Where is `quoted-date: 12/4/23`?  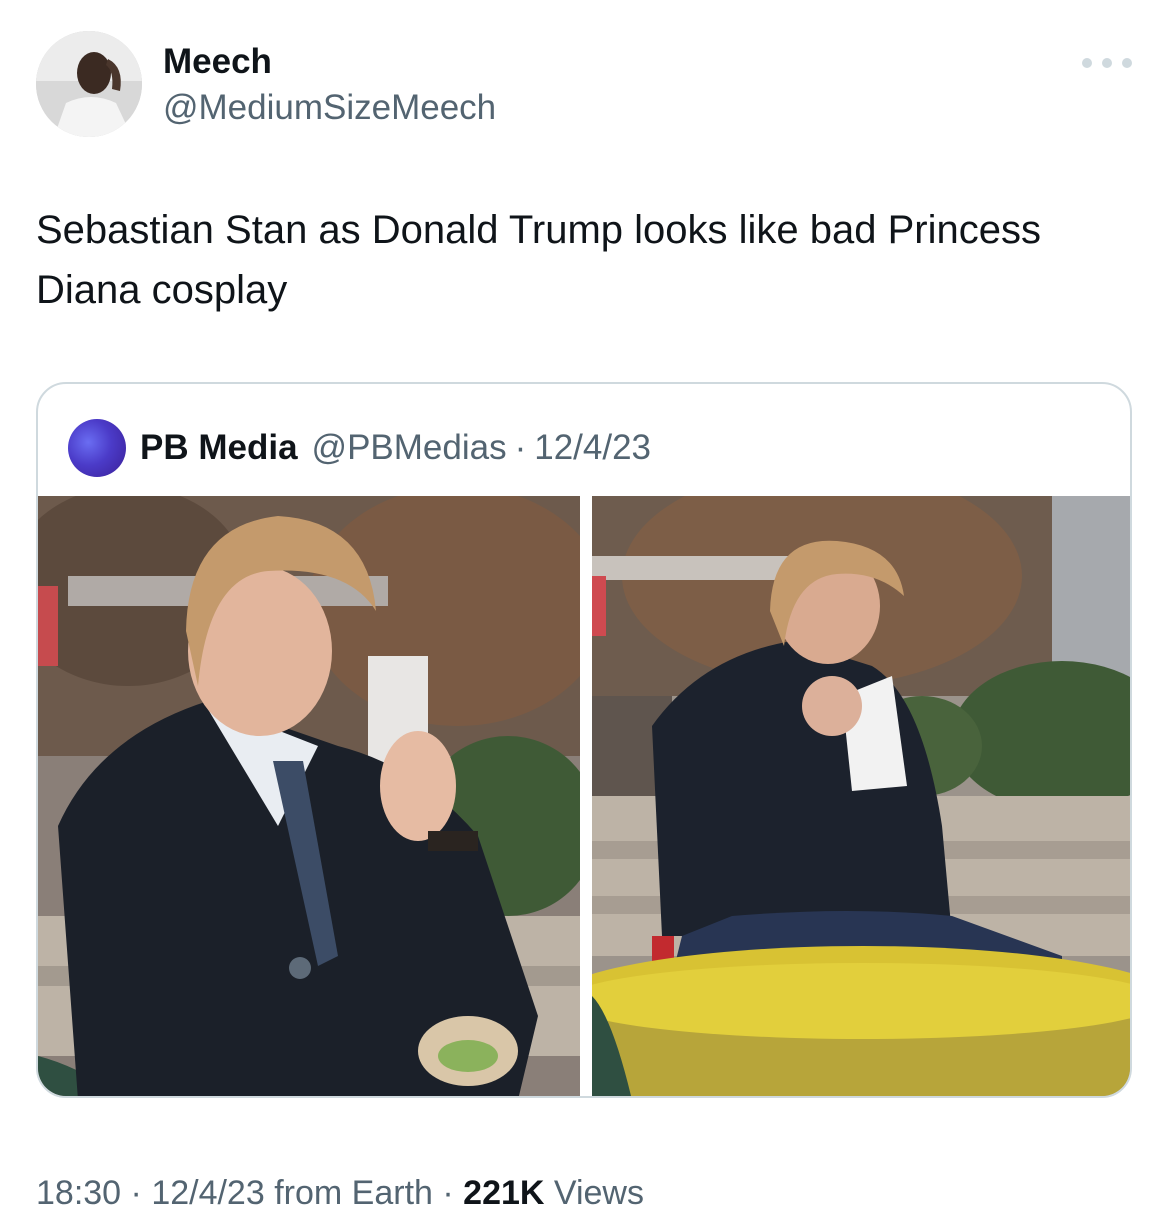 quoted-date: 12/4/23 is located at coordinates (592, 448).